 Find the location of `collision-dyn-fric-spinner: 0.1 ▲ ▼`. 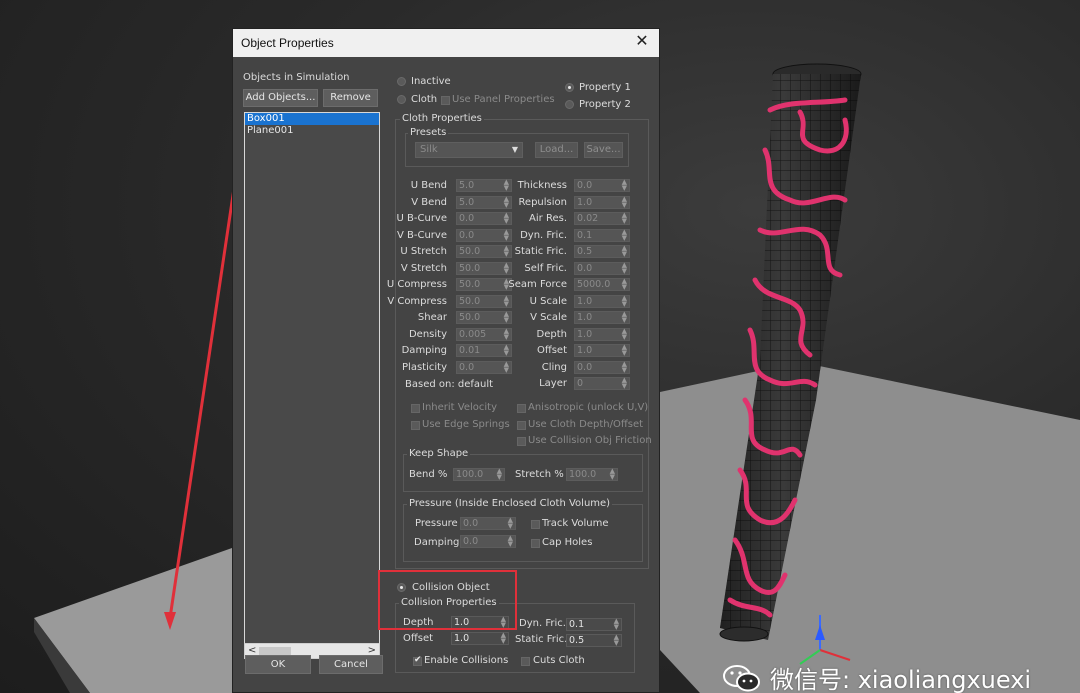

collision-dyn-fric-spinner: 0.1 ▲ ▼ is located at coordinates (594, 624).